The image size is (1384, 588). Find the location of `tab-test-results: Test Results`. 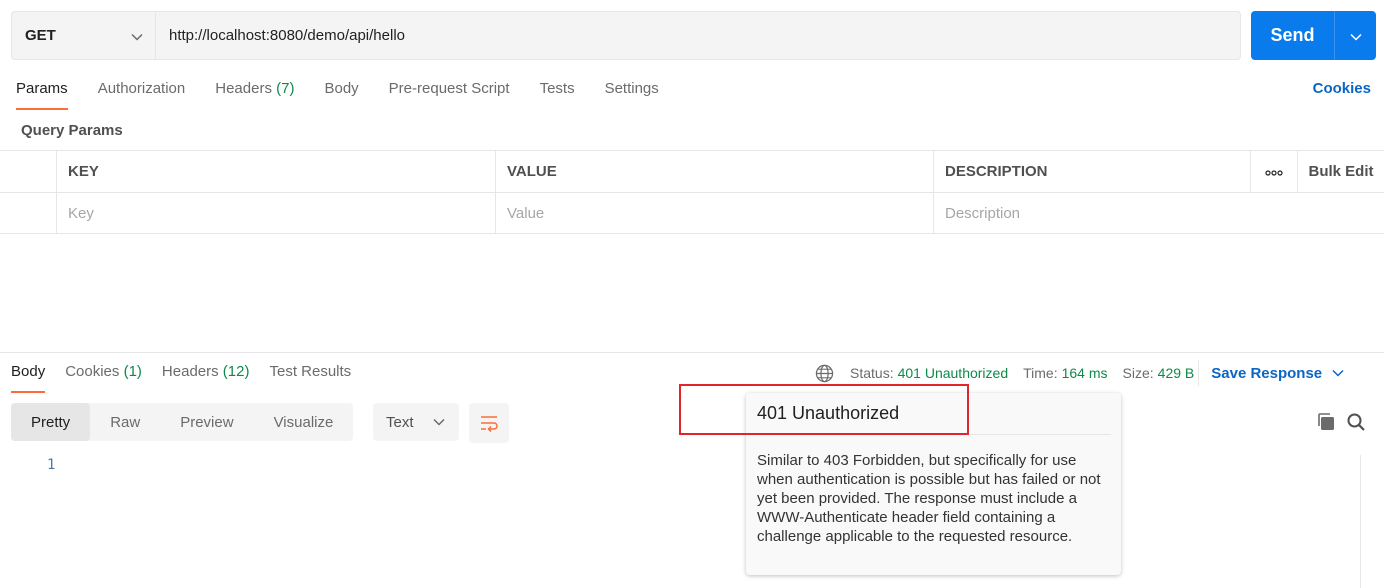

tab-test-results: Test Results is located at coordinates (310, 378).